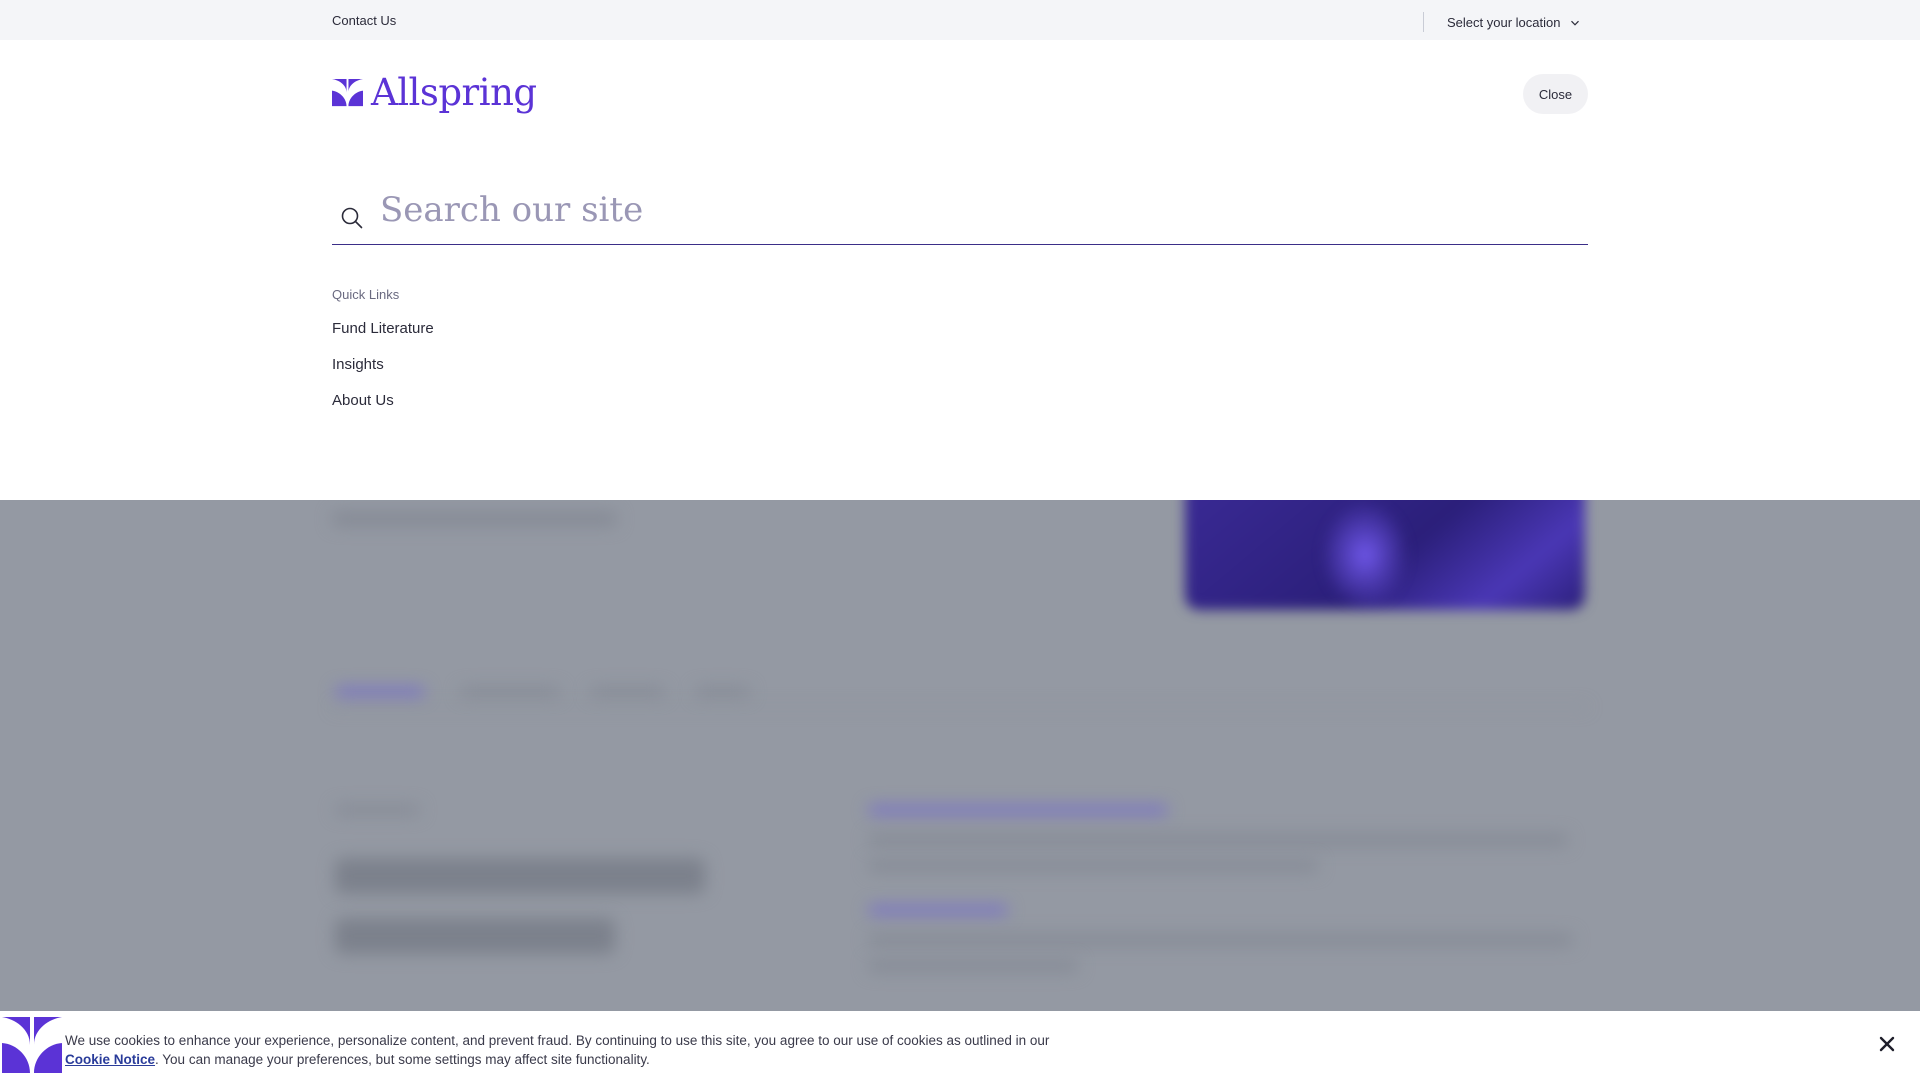 The image size is (1920, 1080). What do you see at coordinates (352, 218) in the screenshot?
I see `search-icon` at bounding box center [352, 218].